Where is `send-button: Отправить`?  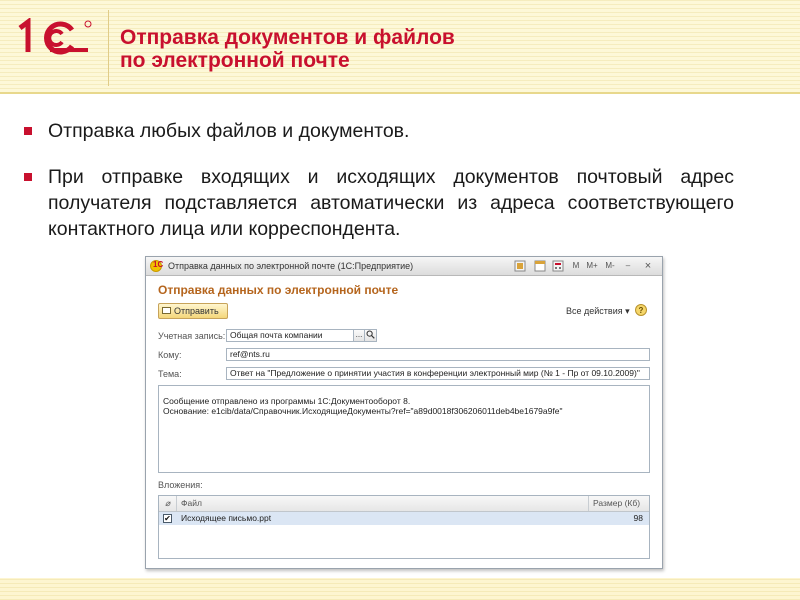 send-button: Отправить is located at coordinates (193, 311).